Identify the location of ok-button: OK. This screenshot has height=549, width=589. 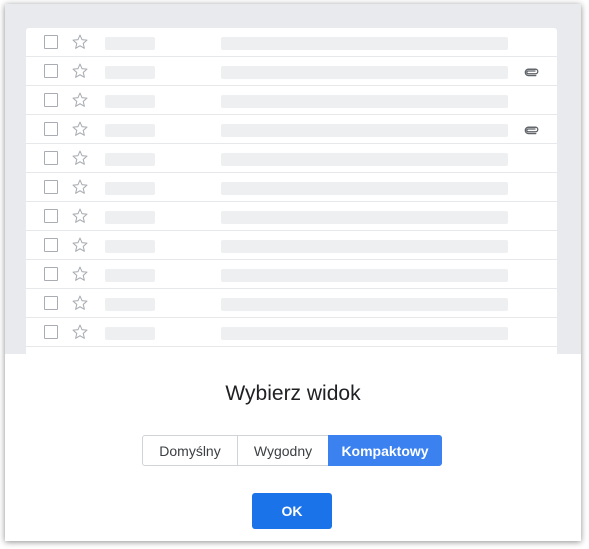
(292, 511).